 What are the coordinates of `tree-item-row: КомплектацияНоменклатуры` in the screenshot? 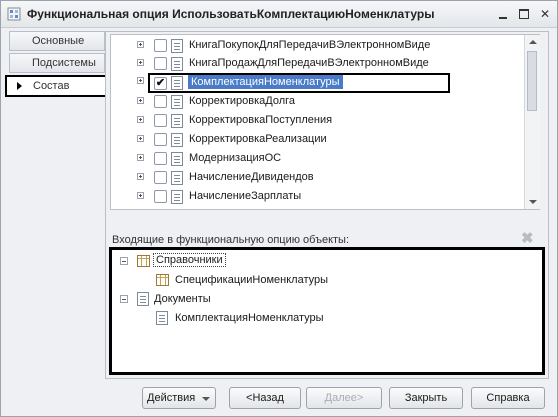 It's located at (306, 319).